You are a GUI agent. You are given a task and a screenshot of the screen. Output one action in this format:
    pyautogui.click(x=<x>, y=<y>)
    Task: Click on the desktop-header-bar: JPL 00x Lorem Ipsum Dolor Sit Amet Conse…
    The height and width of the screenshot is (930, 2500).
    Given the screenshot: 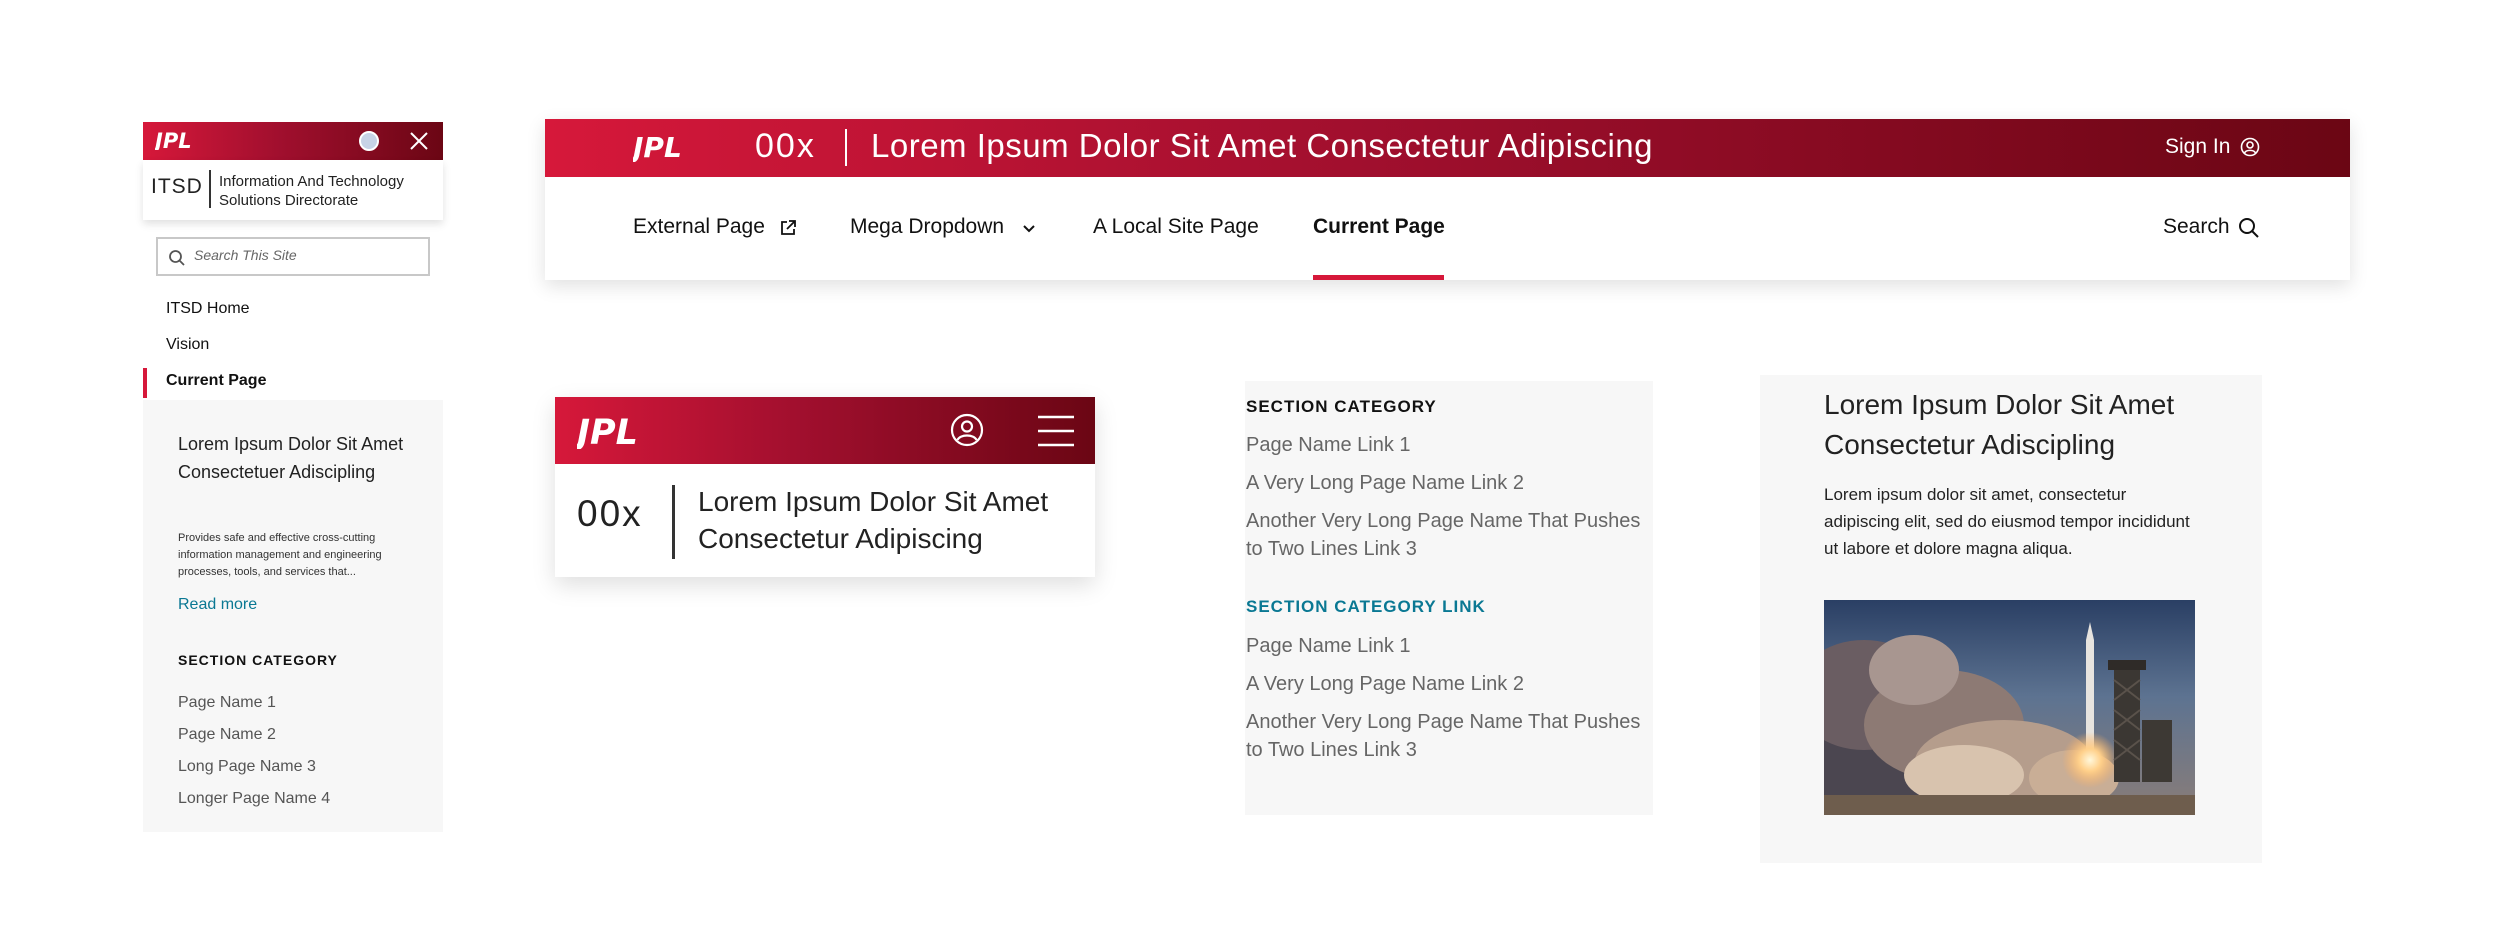 What is the action you would take?
    pyautogui.click(x=1447, y=148)
    